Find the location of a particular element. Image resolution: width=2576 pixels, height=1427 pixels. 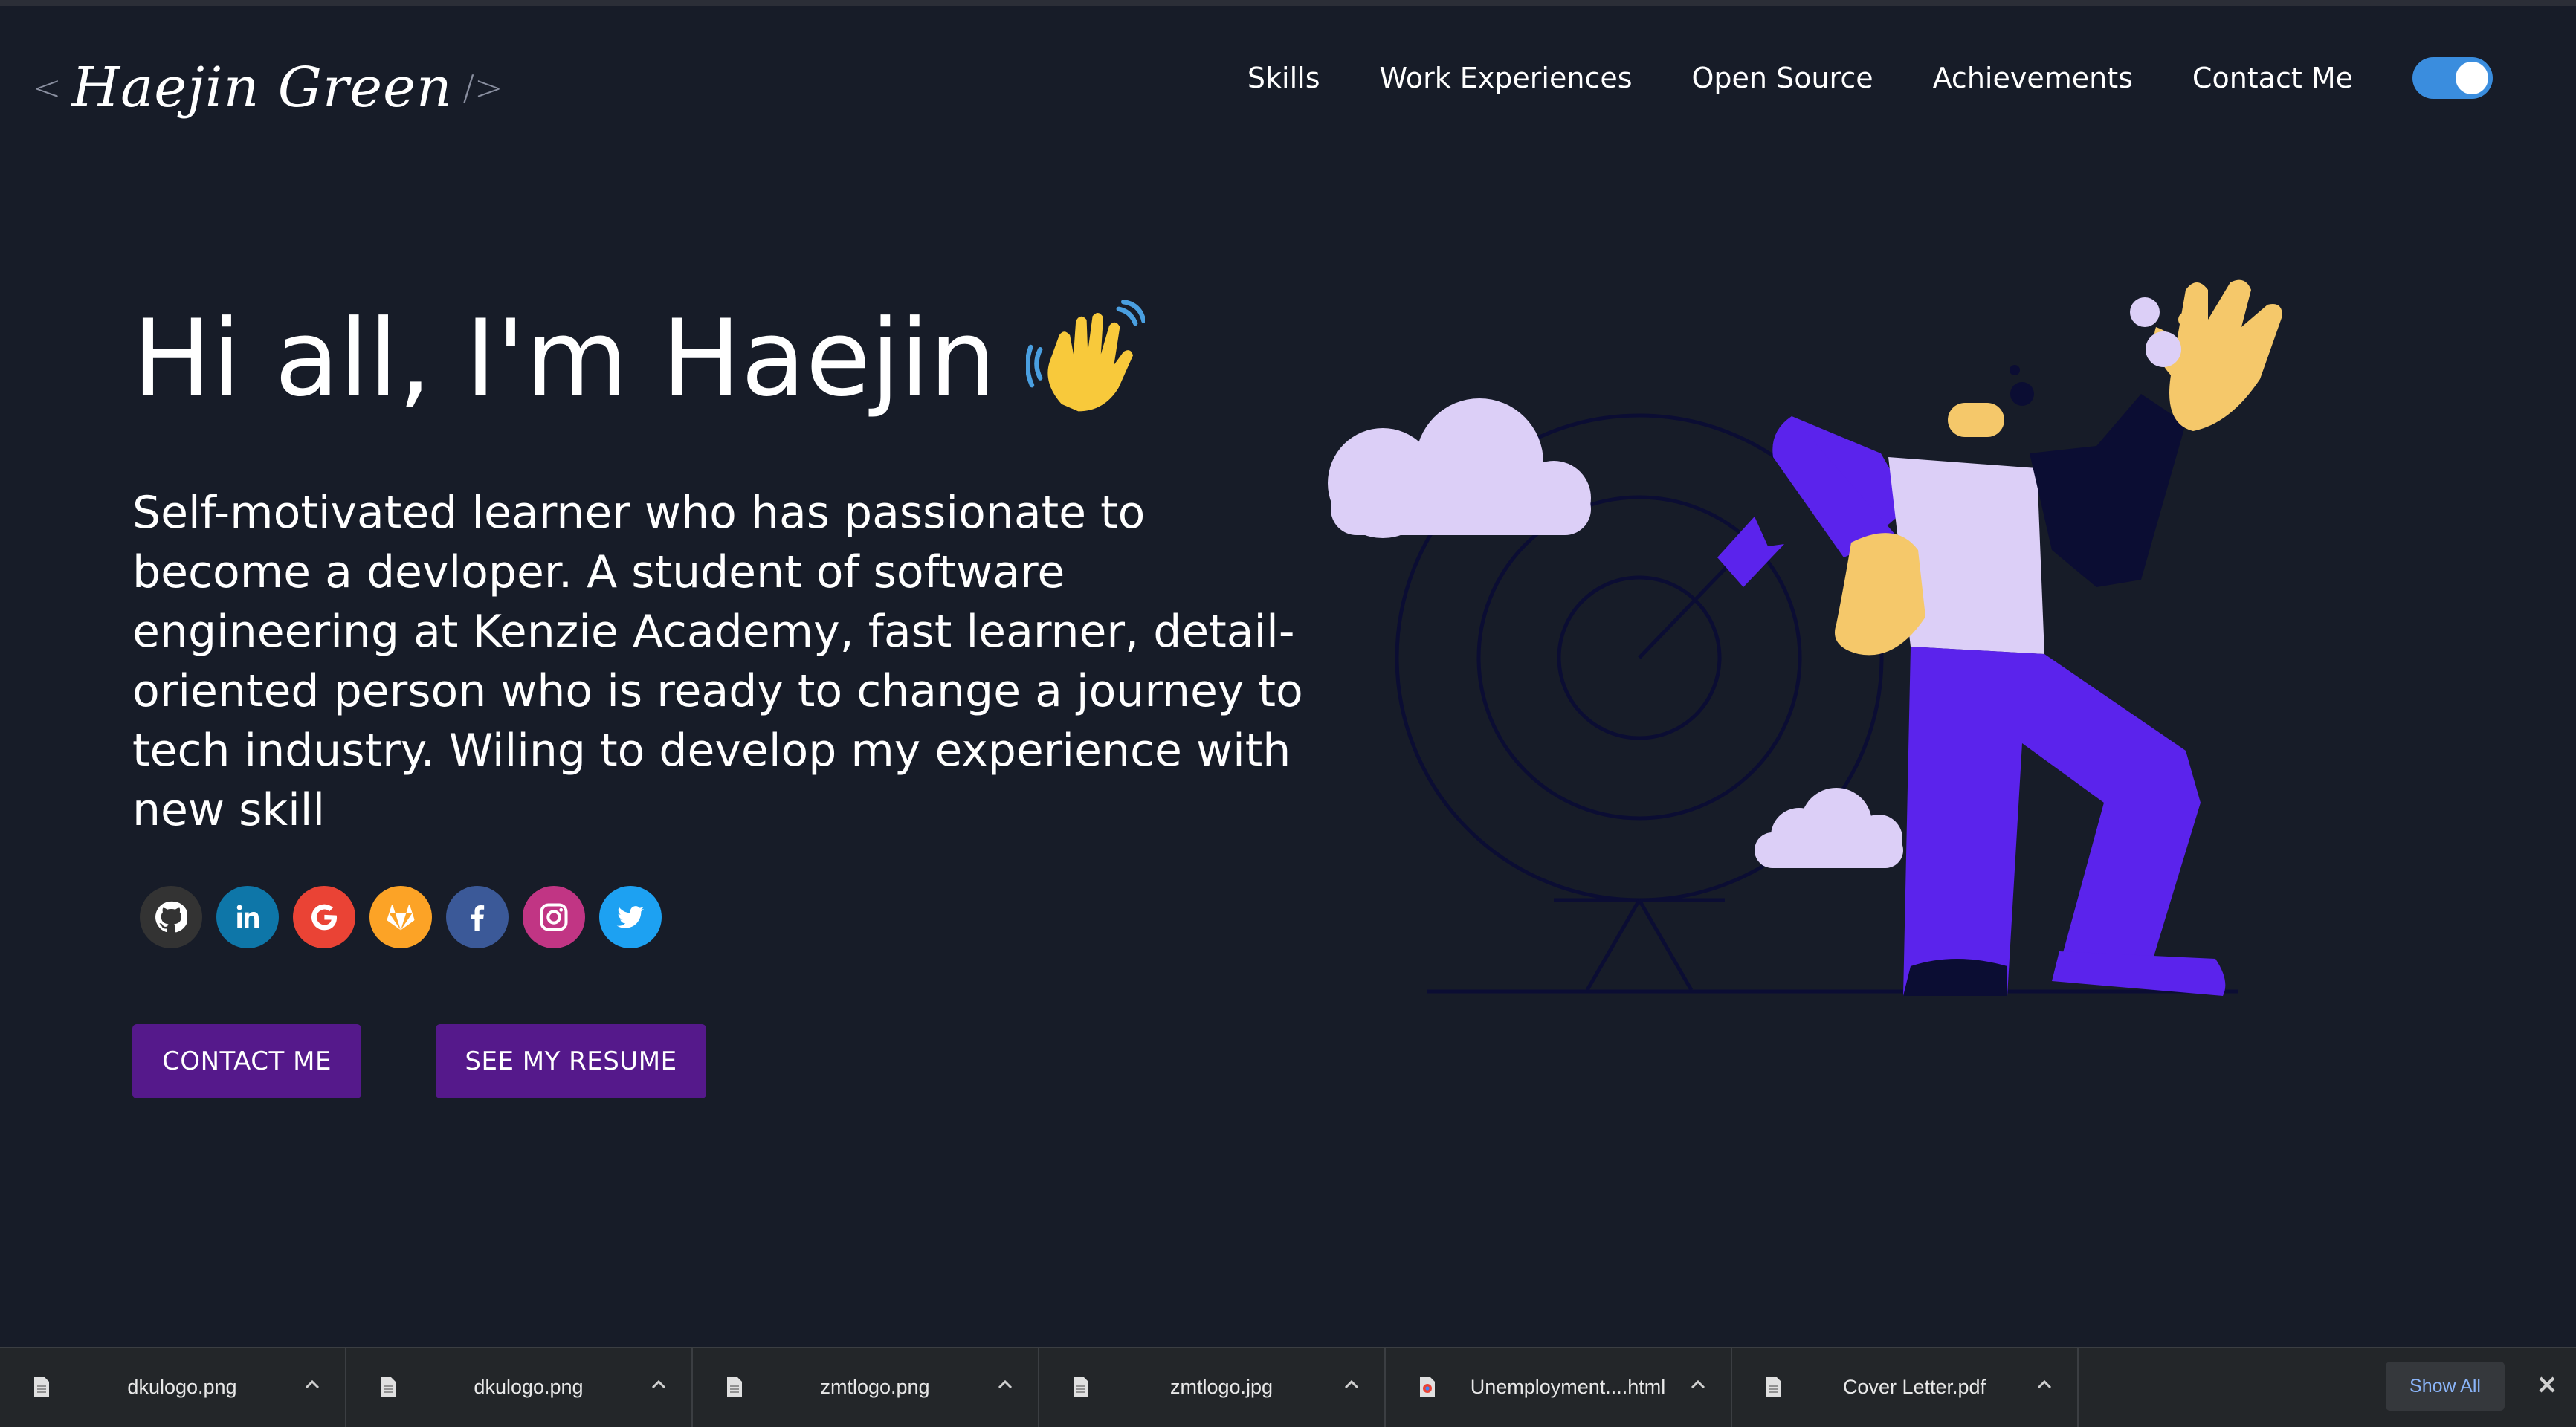

cloud-large is located at coordinates (1459, 468).